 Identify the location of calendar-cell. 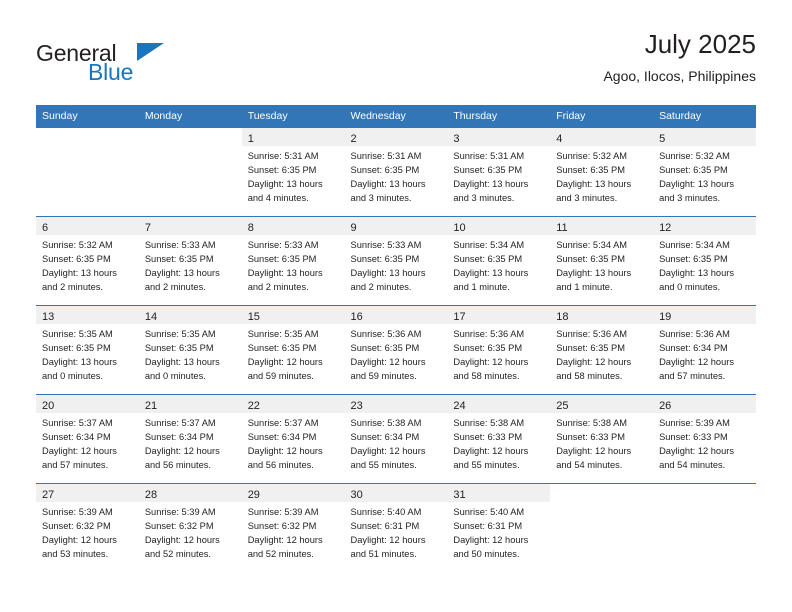
(190, 171).